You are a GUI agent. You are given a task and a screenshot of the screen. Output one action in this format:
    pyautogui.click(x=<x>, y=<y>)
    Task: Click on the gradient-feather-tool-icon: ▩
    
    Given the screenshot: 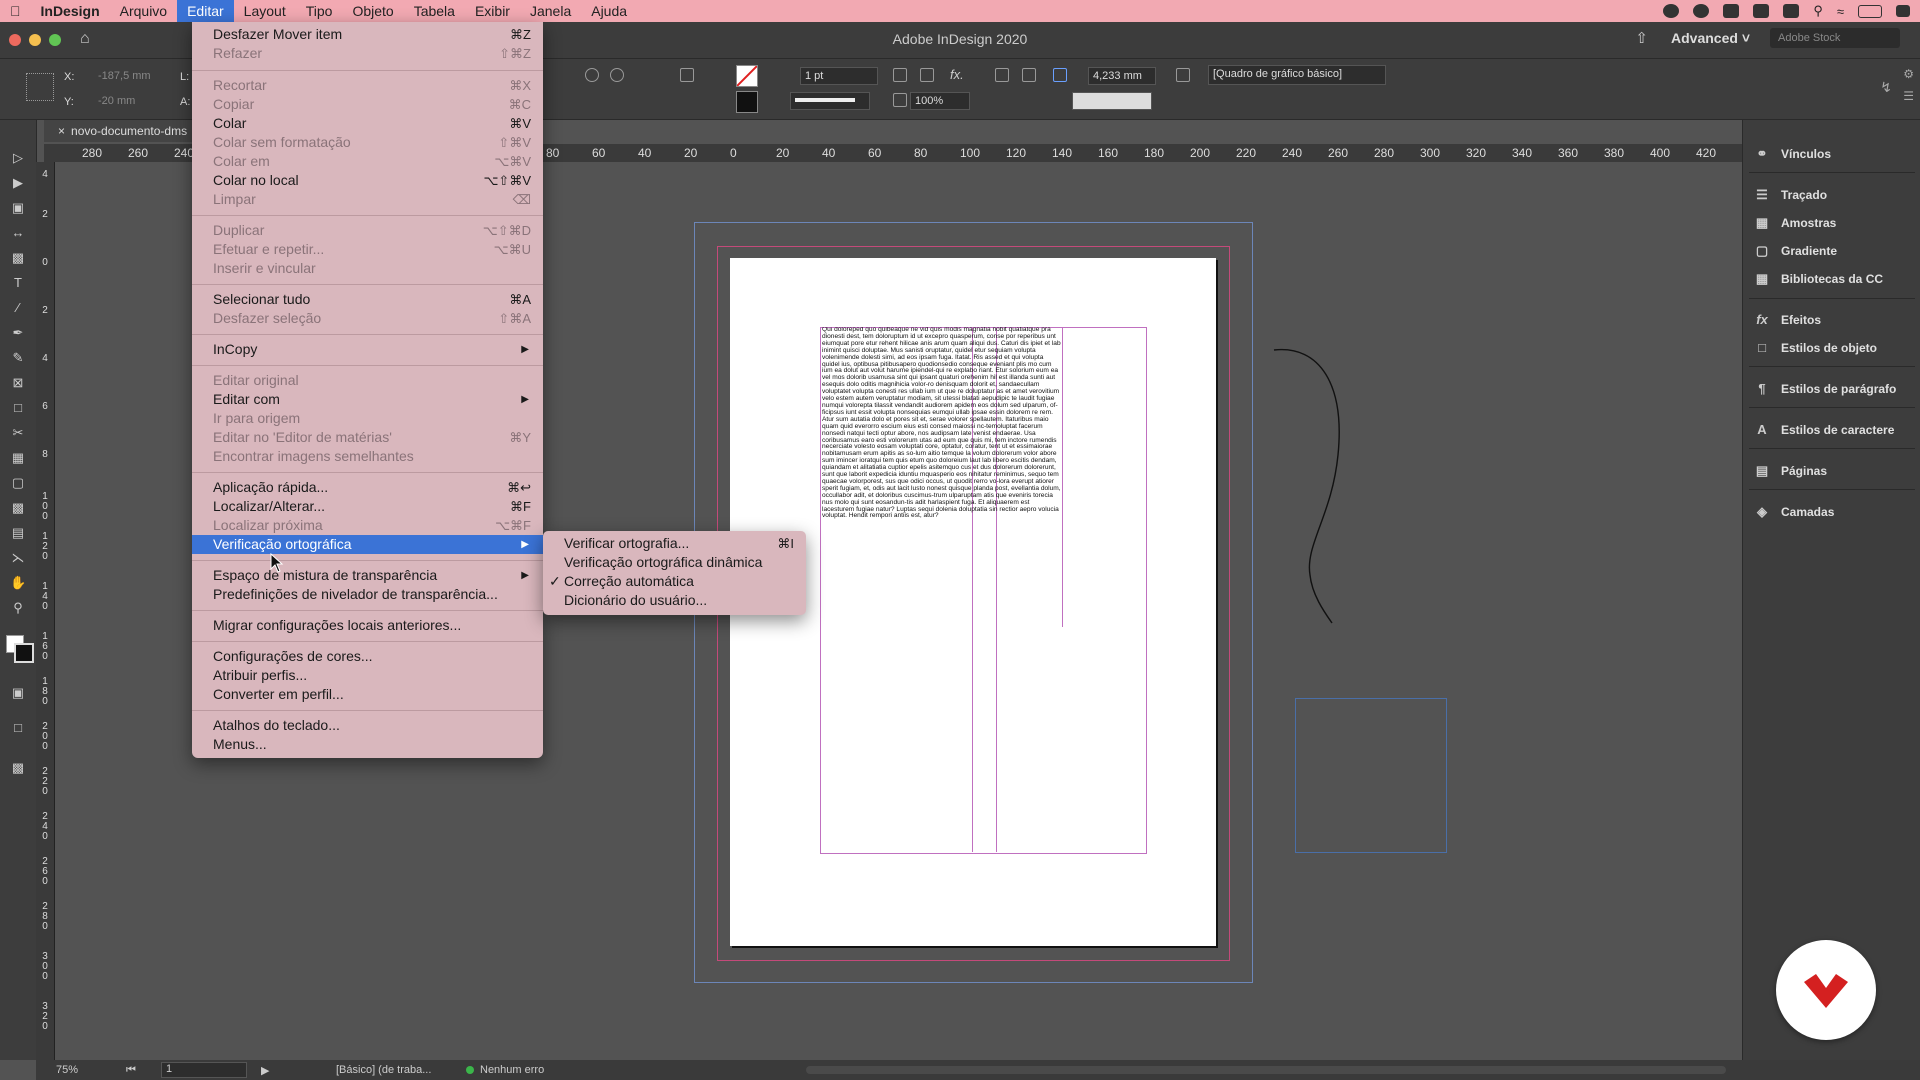 What is the action you would take?
    pyautogui.click(x=18, y=508)
    